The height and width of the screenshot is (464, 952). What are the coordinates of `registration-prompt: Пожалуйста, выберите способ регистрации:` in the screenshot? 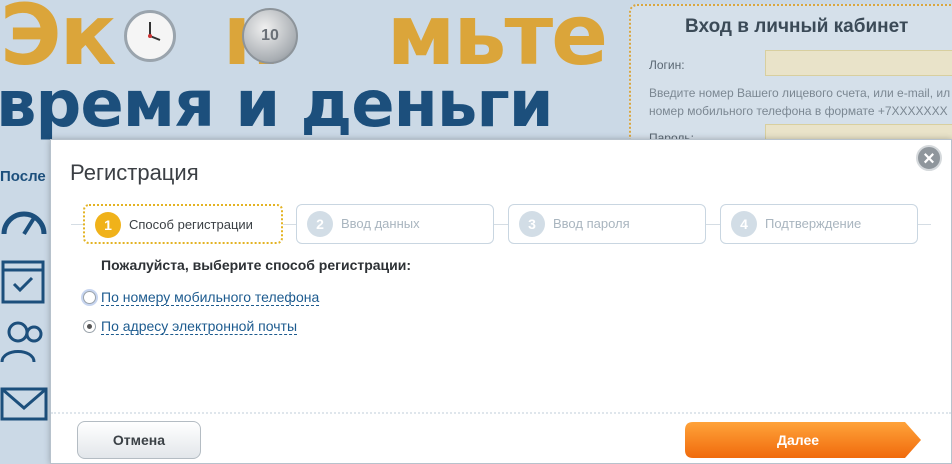 It's located at (256, 265).